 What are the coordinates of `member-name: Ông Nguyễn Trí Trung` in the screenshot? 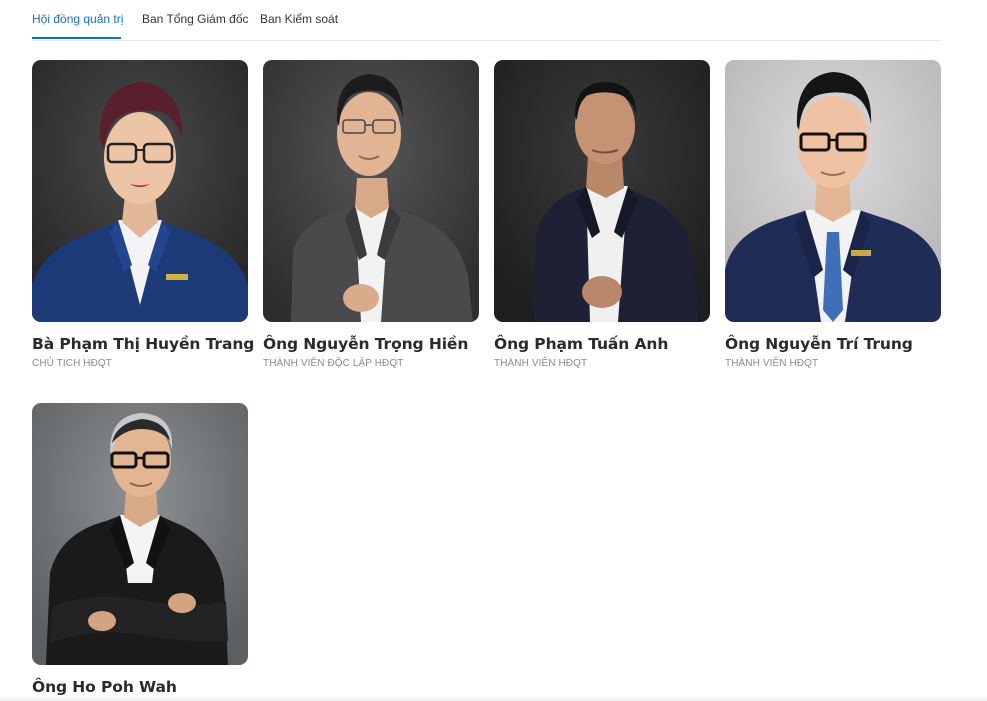 It's located at (819, 344).